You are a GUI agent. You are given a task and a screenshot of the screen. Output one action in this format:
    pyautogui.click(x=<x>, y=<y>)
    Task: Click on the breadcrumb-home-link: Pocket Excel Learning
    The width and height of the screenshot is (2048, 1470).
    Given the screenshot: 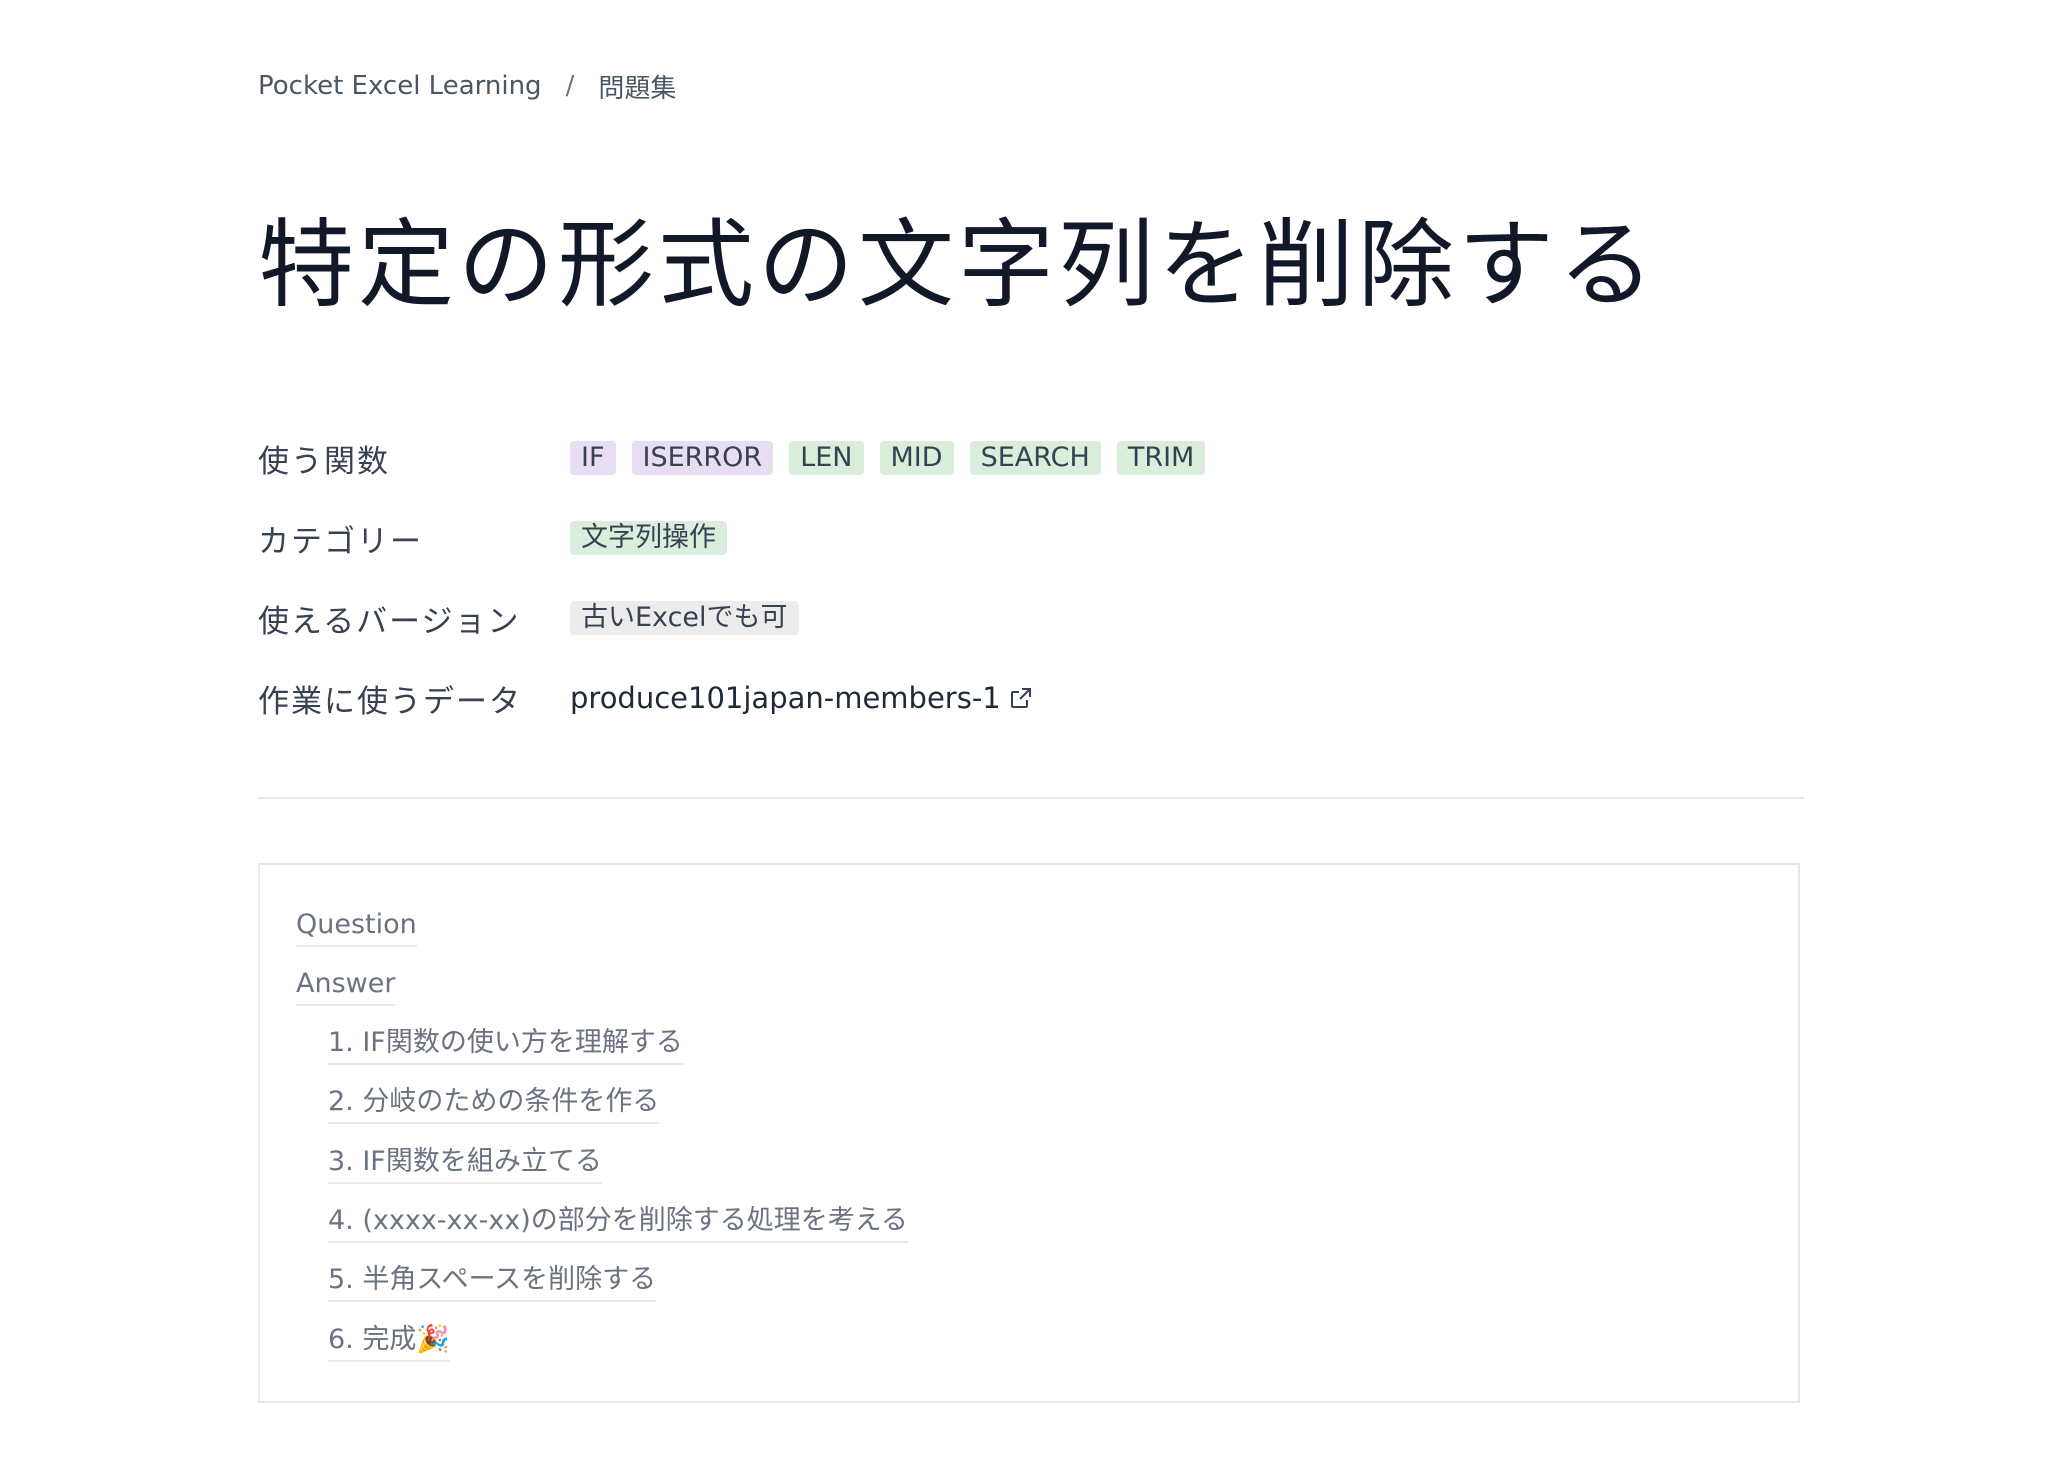 What is the action you would take?
    pyautogui.click(x=400, y=86)
    